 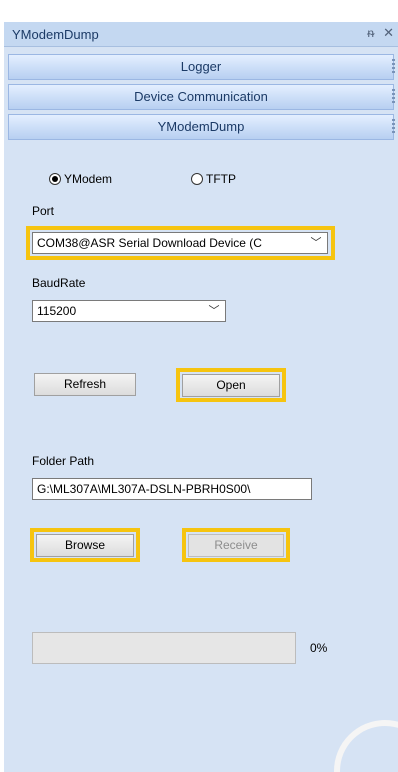 What do you see at coordinates (85, 545) in the screenshot?
I see `browse-button: Browse` at bounding box center [85, 545].